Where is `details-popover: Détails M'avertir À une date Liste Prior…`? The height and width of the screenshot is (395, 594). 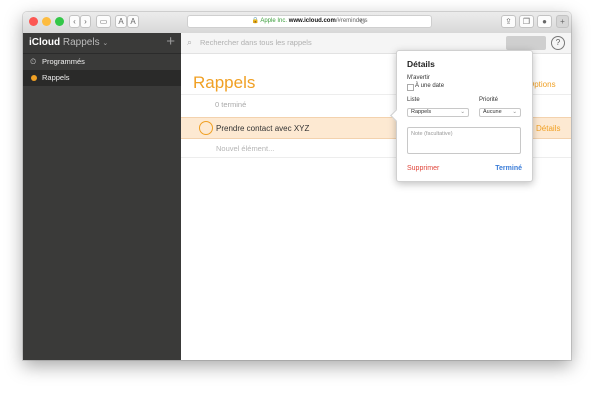
details-popover: Détails M'avertir À une date Liste Prior… is located at coordinates (461, 116).